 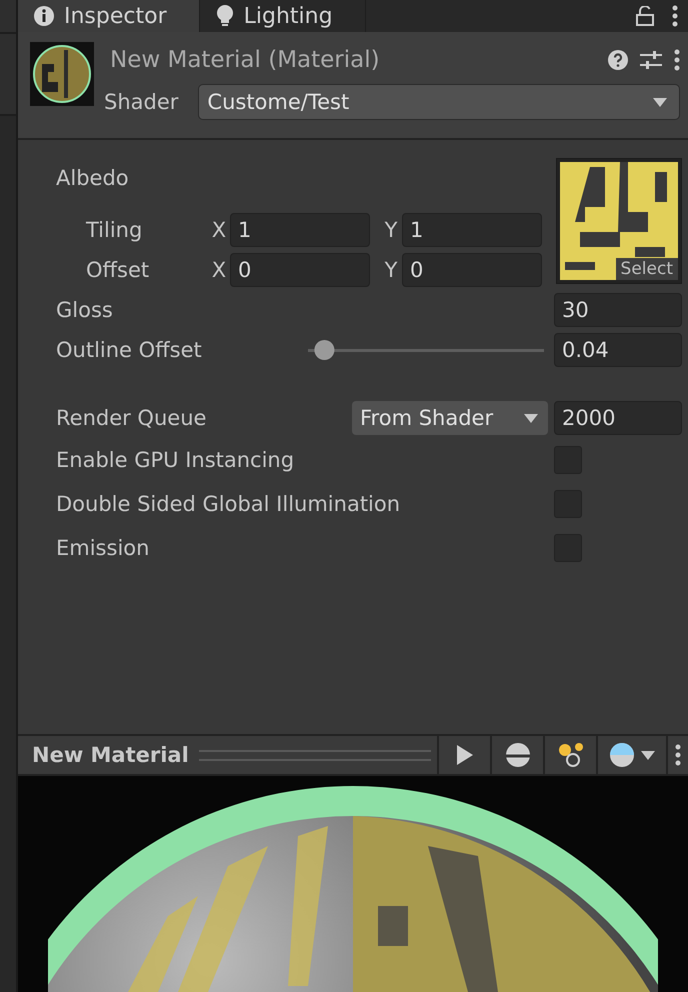 I want to click on tab: Inspector, so click(x=109, y=16).